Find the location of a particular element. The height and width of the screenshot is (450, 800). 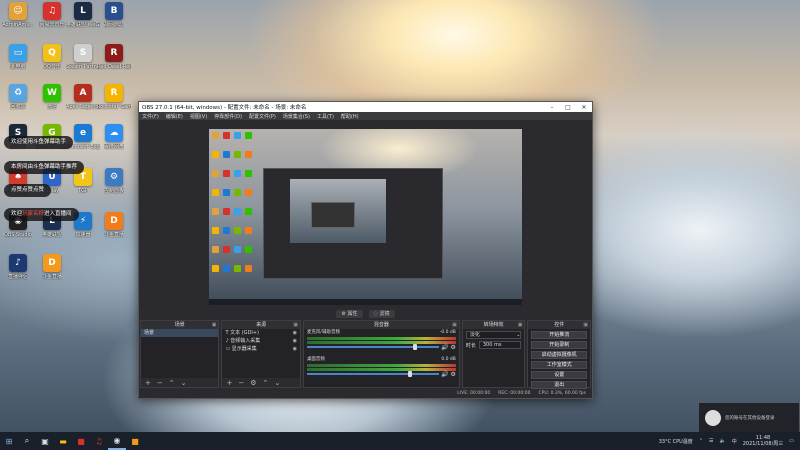

desktop-icon: ☁ 百度网盘 is located at coordinates (114, 137).